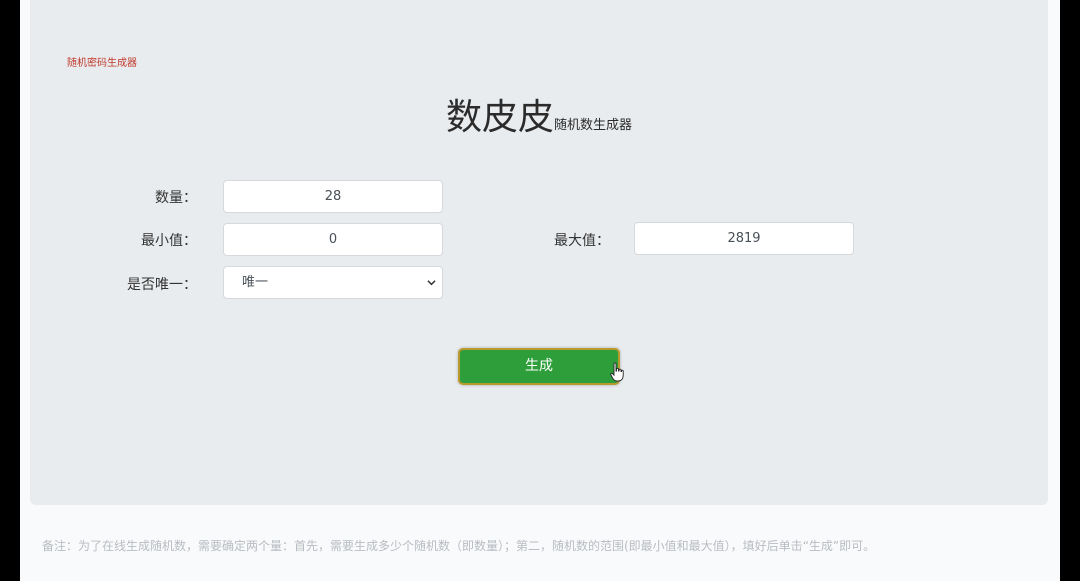  I want to click on page-title: 数皮皮随机数生成器, so click(539, 114).